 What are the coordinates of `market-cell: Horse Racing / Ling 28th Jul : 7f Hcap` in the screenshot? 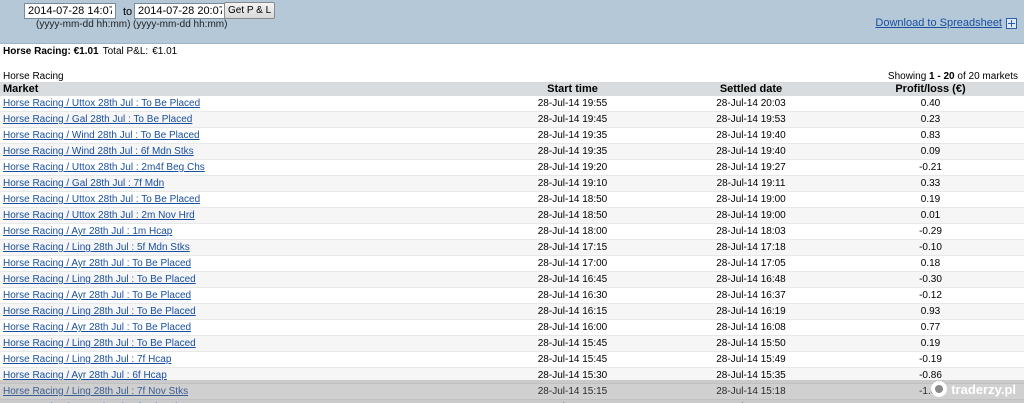 It's located at (240, 359).